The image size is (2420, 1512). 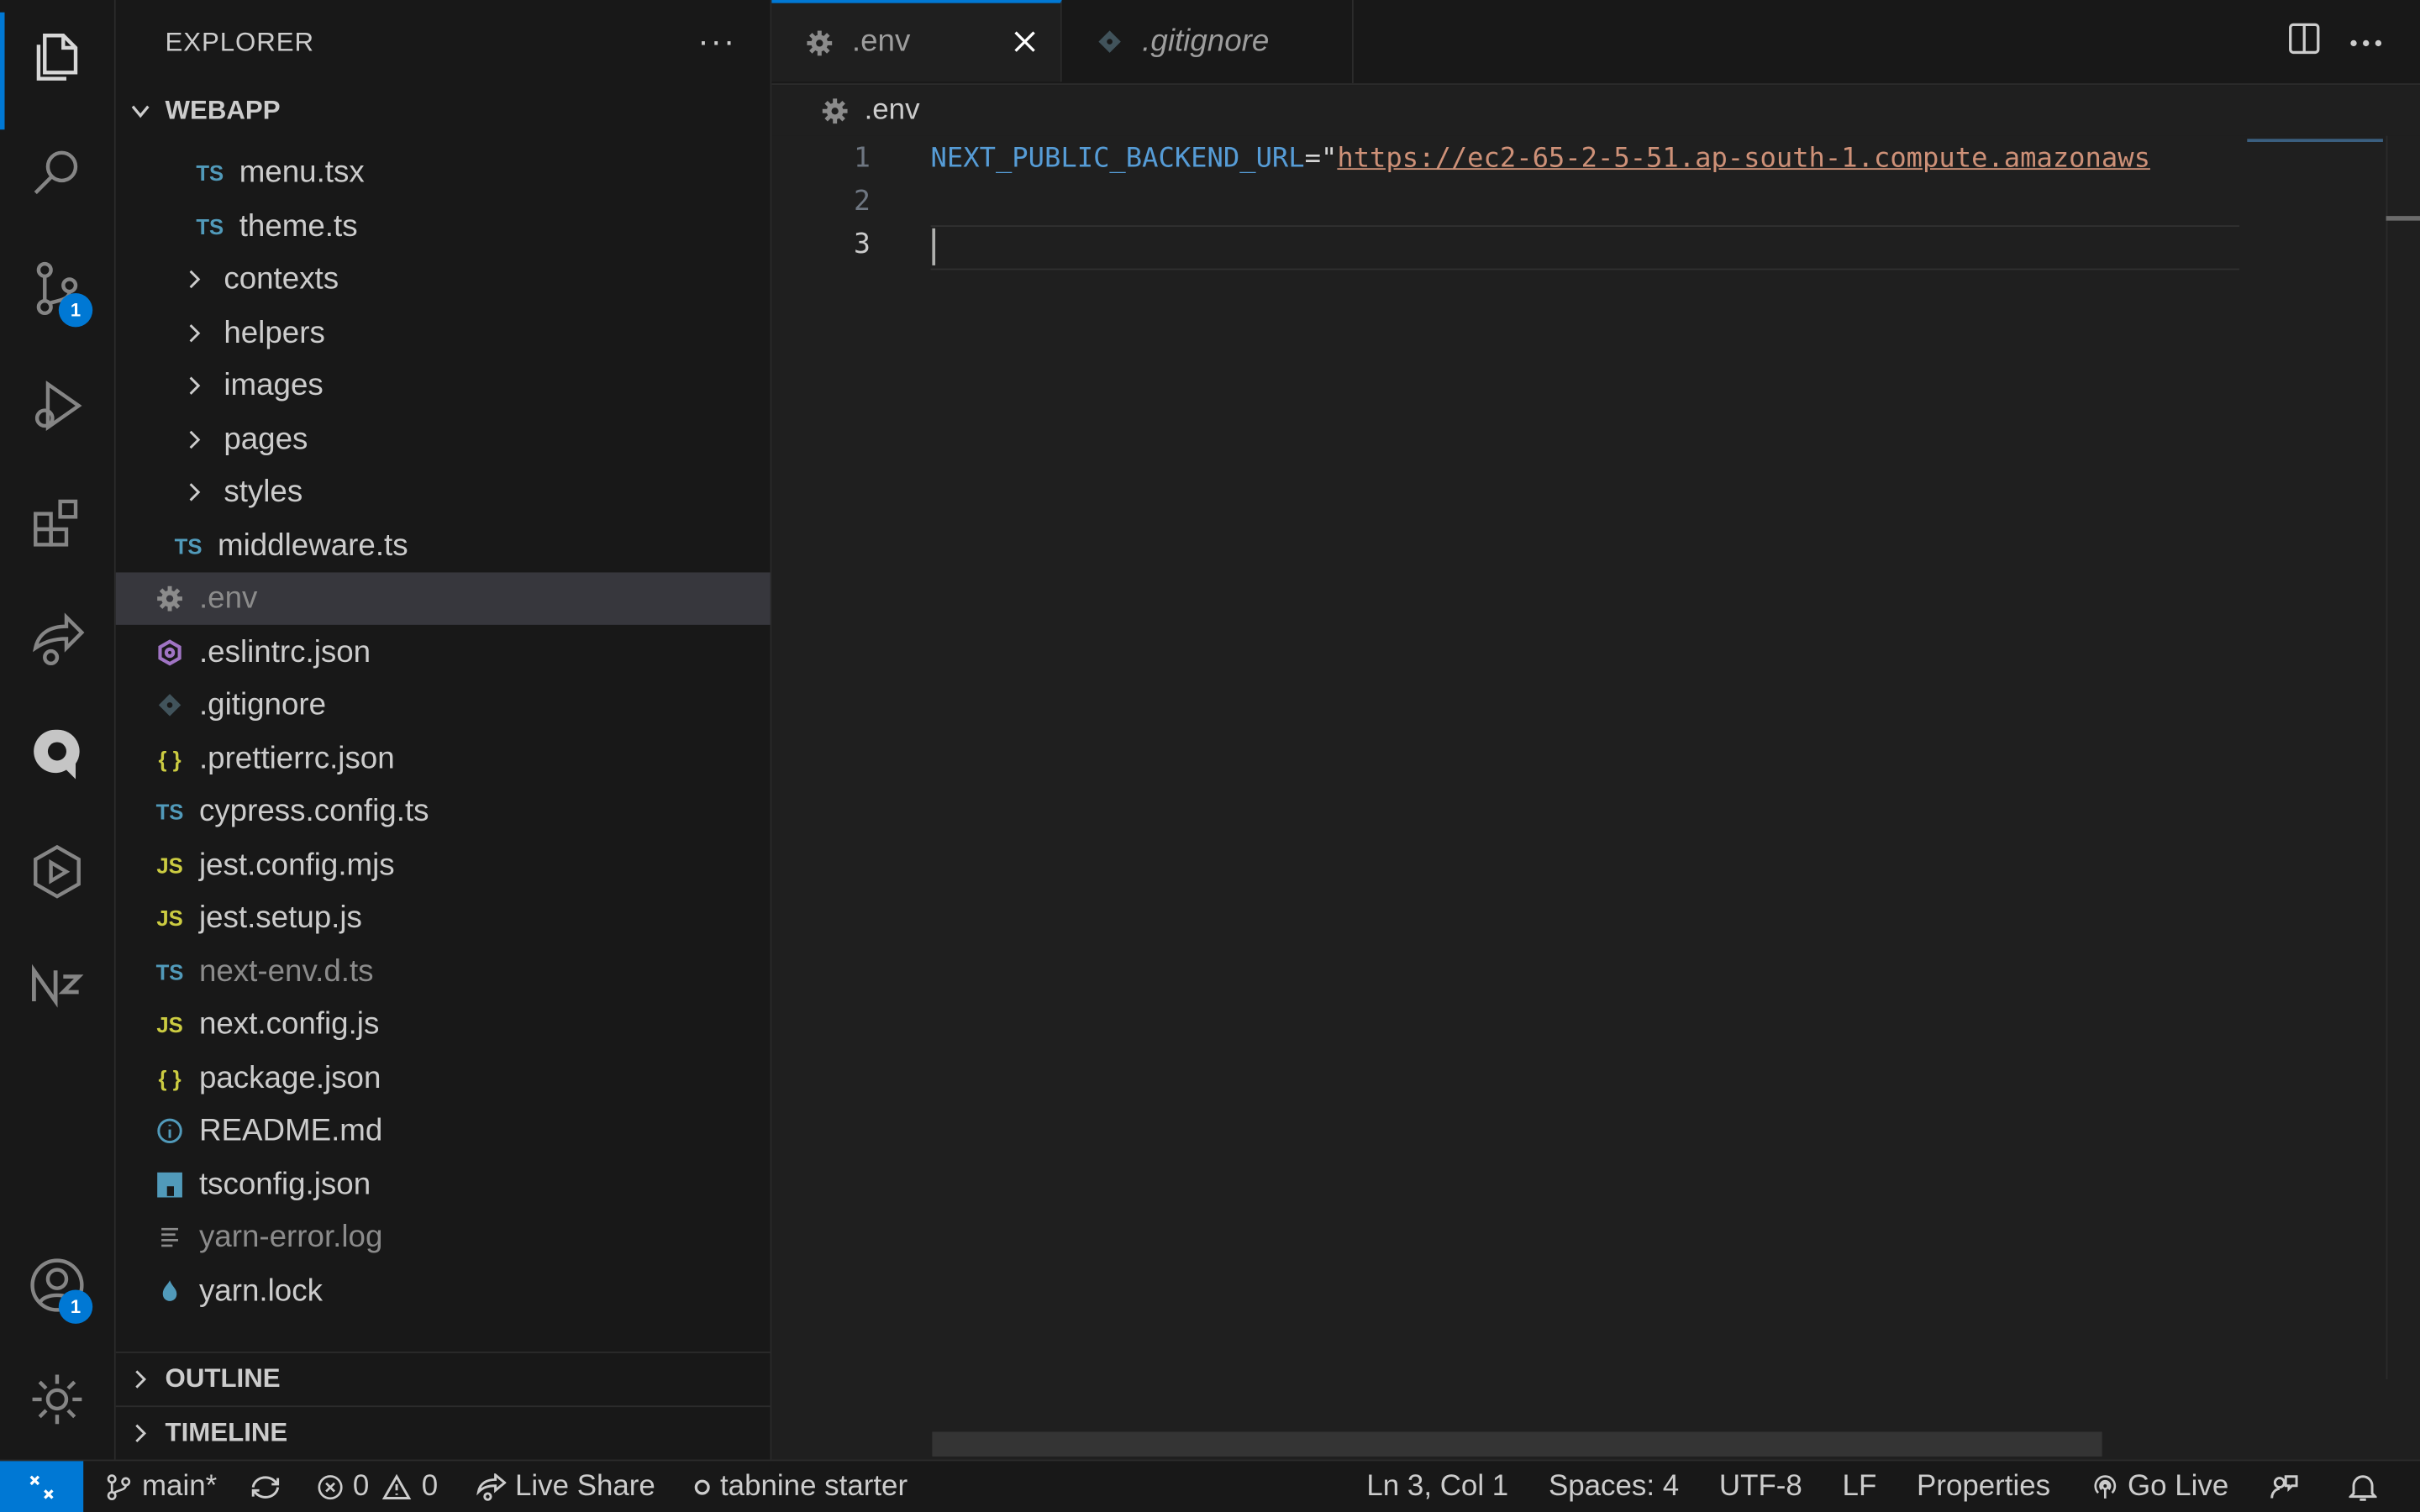 I want to click on more-actions-icon, so click(x=2366, y=41).